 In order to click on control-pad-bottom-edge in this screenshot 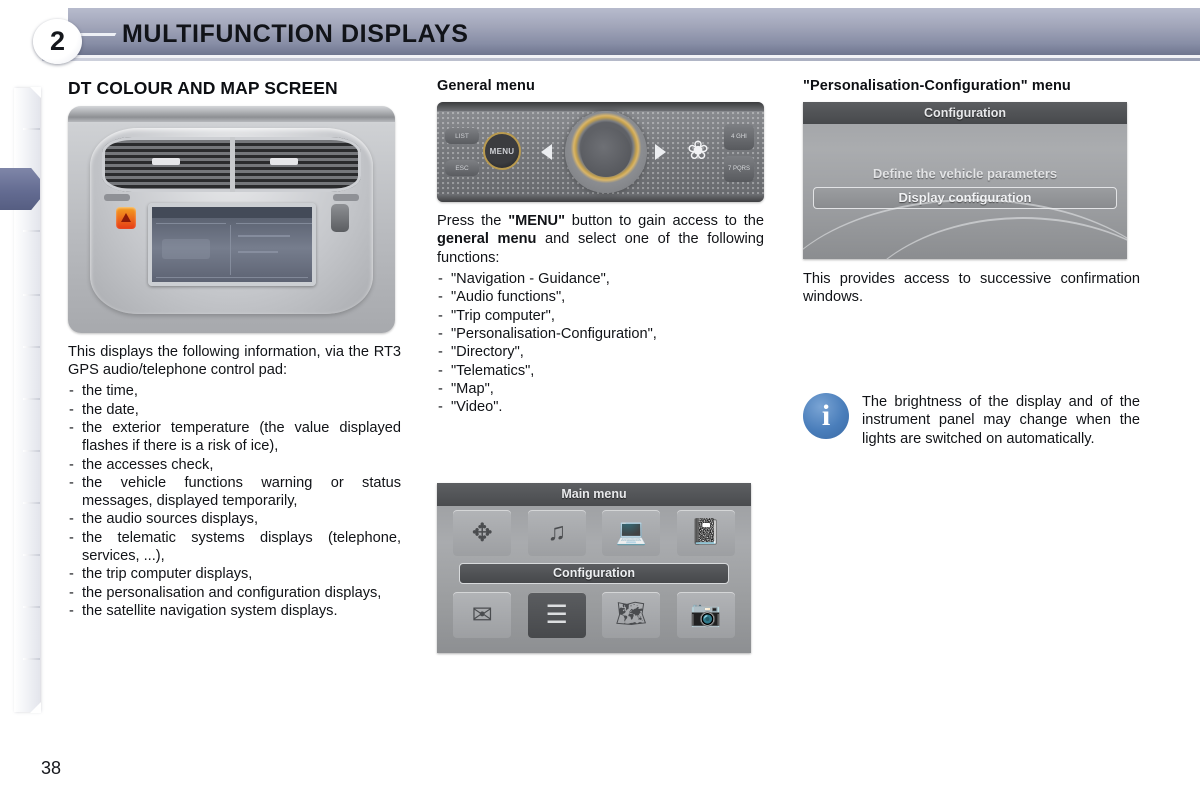, I will do `click(600, 198)`.